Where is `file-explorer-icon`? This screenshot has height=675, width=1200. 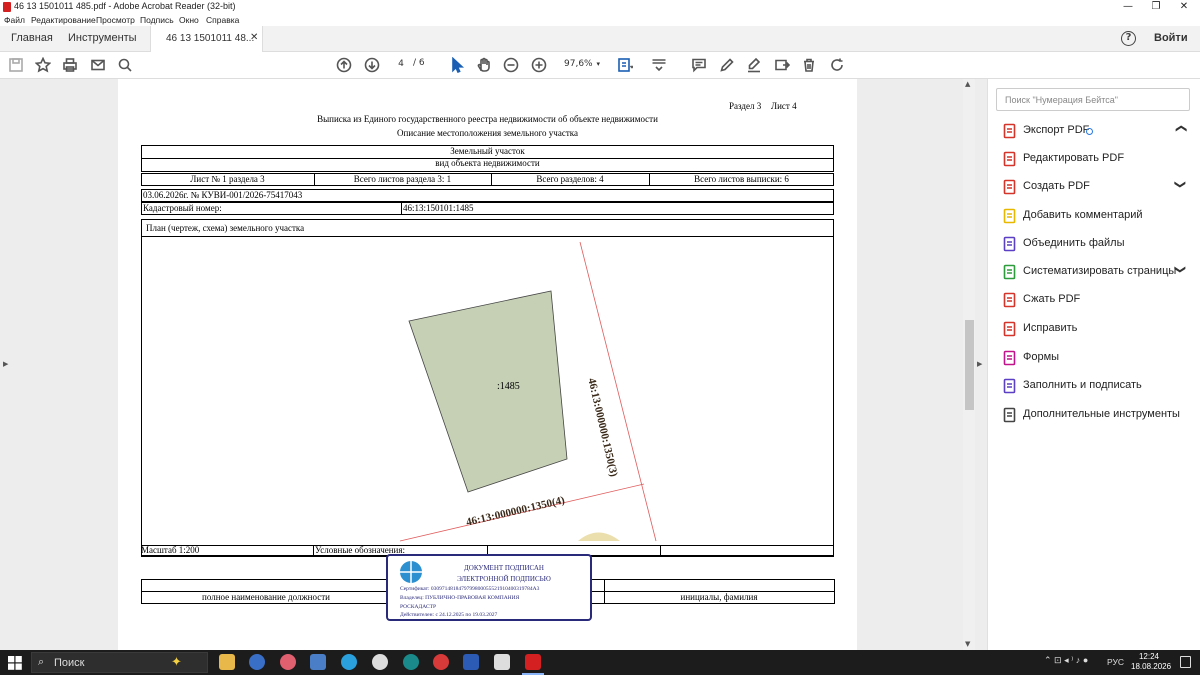 file-explorer-icon is located at coordinates (227, 662).